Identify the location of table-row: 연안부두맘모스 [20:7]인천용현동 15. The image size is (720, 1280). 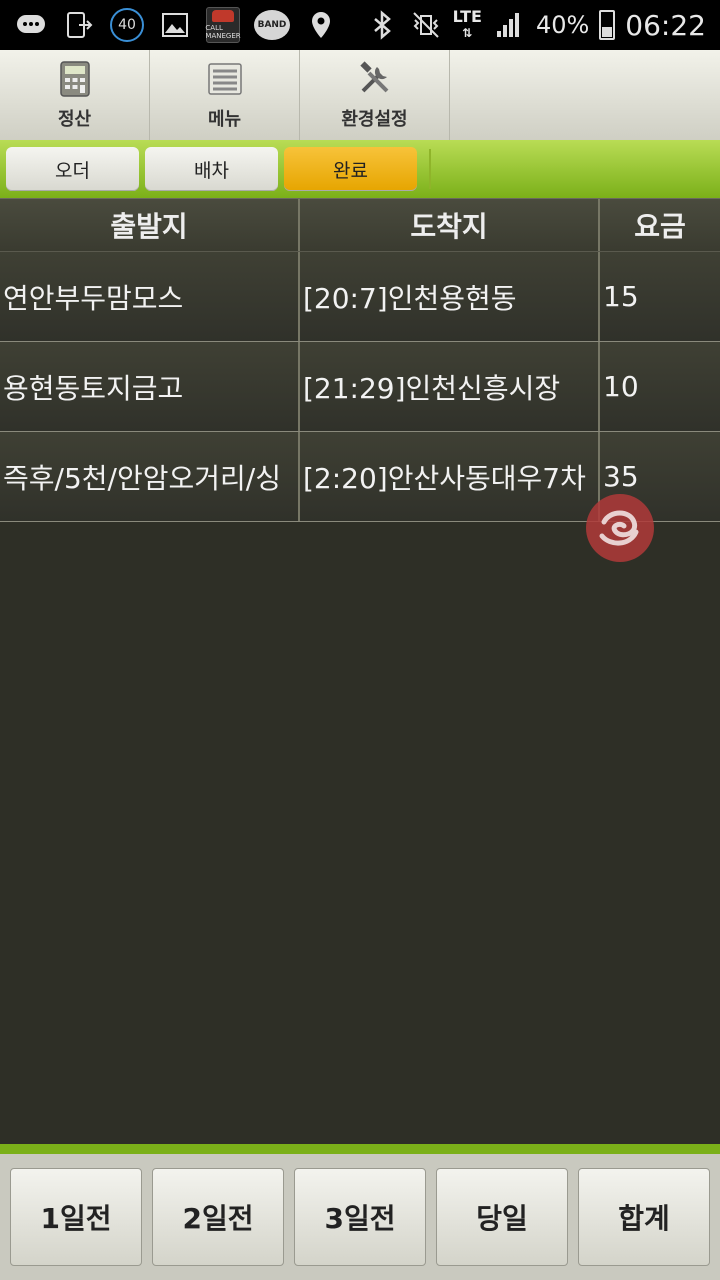
(360, 297).